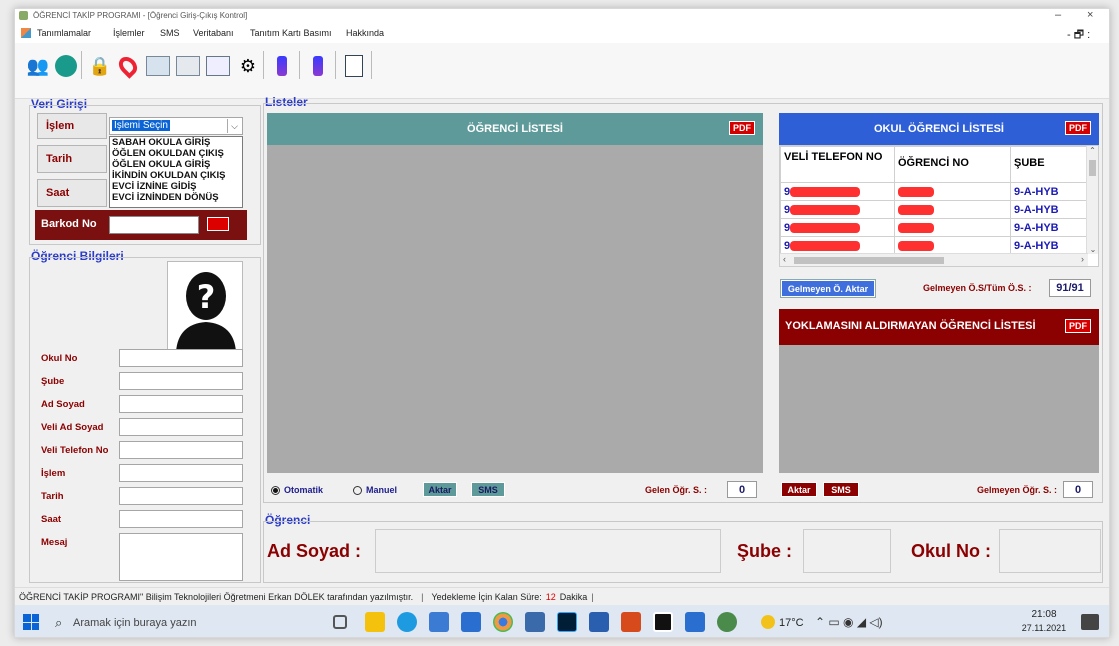 Image resolution: width=1119 pixels, height=646 pixels. I want to click on task-view-icon, so click(340, 622).